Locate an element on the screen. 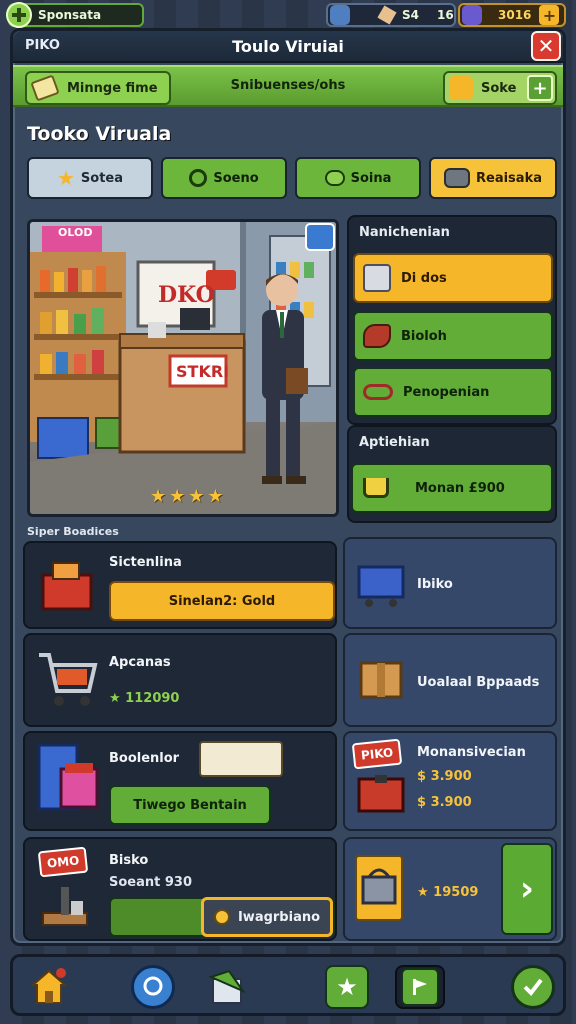 The height and width of the screenshot is (1024, 576). rating-stars: ★★★★ is located at coordinates (188, 496).